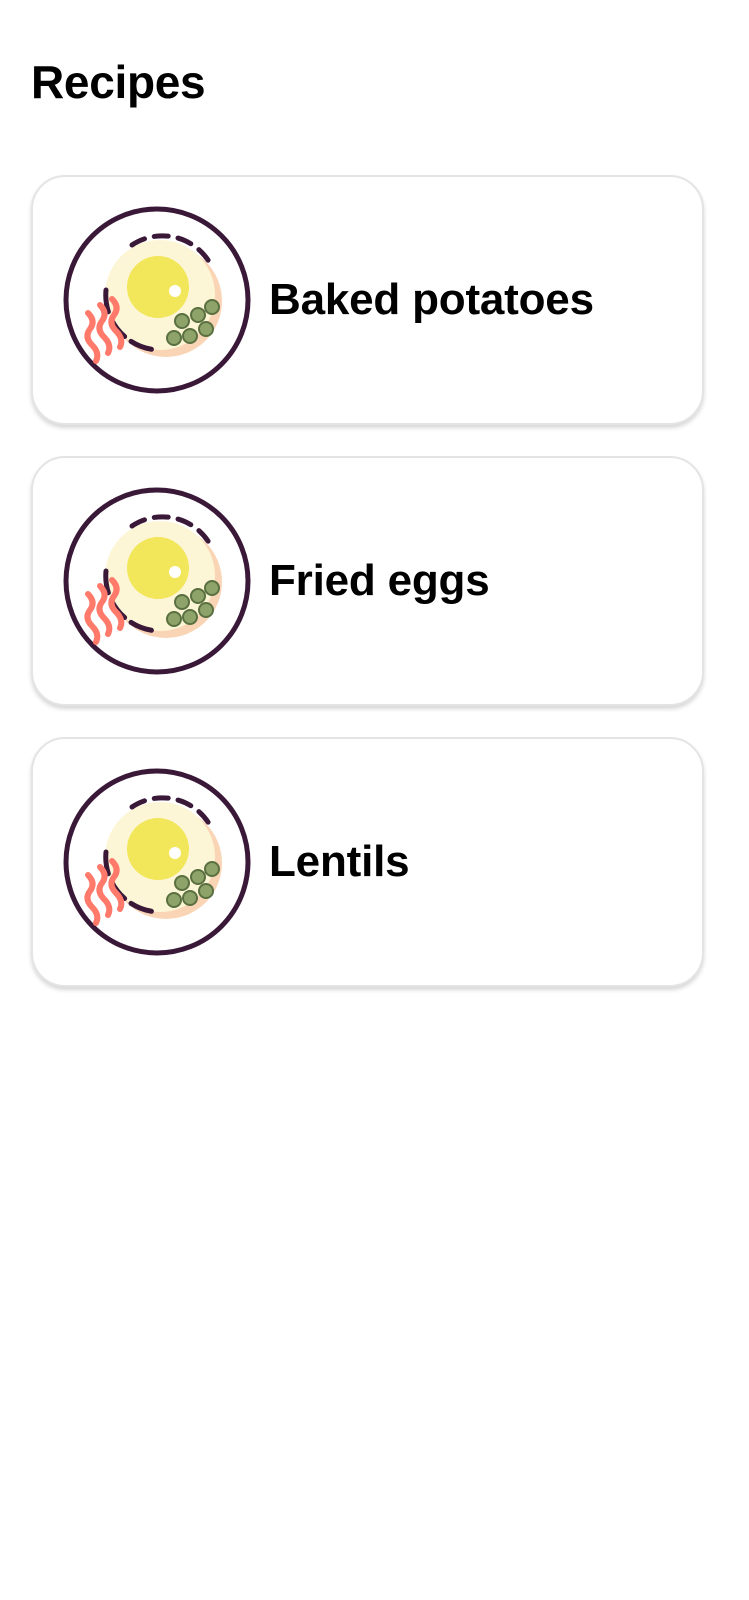  What do you see at coordinates (431, 299) in the screenshot?
I see `recipe-name: Baked potatoes` at bounding box center [431, 299].